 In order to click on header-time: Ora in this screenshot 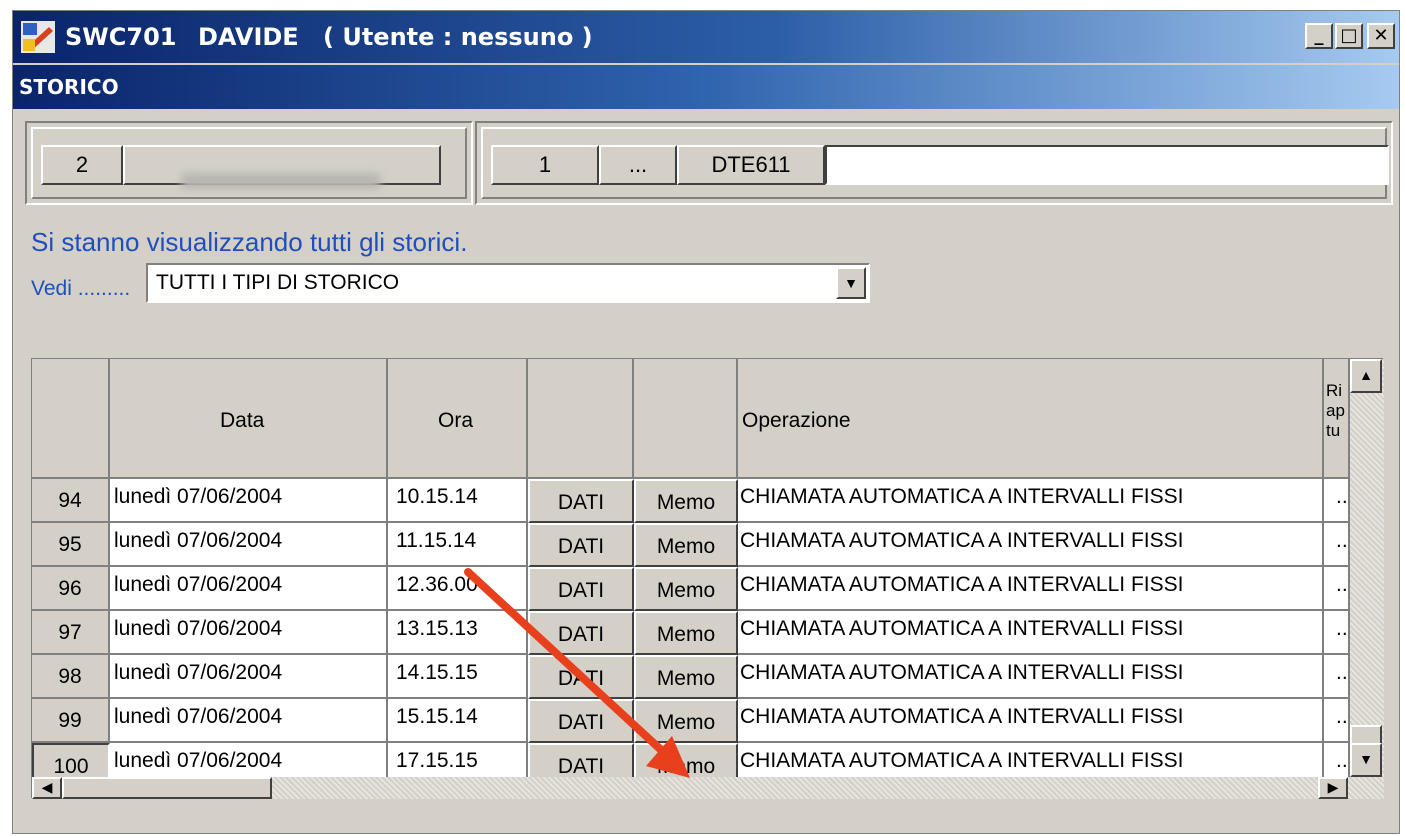, I will do `click(458, 419)`.